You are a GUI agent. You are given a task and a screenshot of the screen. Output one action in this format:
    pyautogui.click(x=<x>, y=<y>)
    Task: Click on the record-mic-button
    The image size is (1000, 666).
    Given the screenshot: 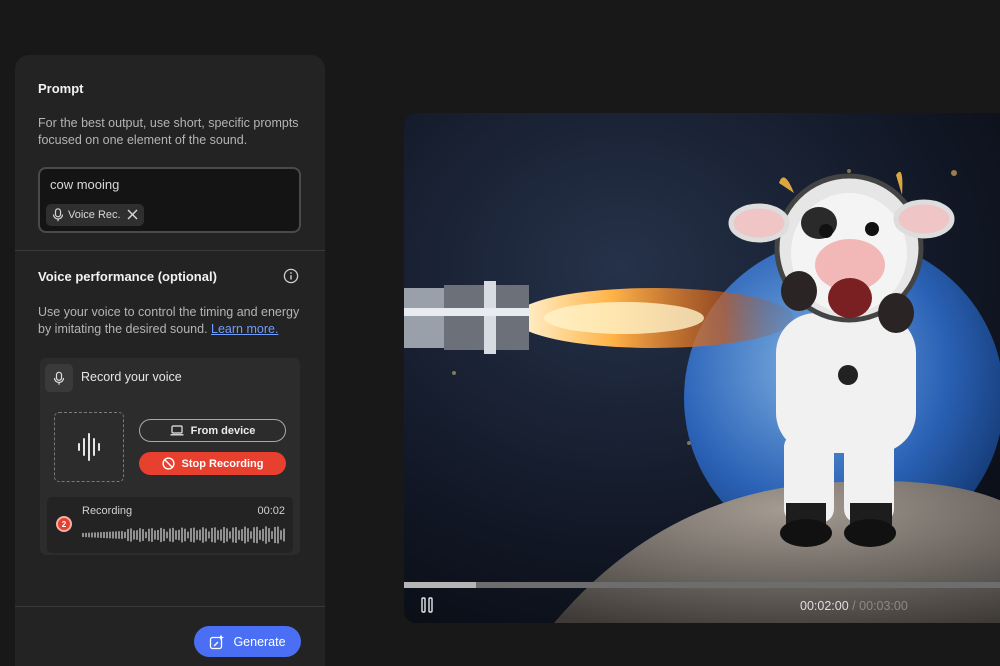 What is the action you would take?
    pyautogui.click(x=59, y=378)
    